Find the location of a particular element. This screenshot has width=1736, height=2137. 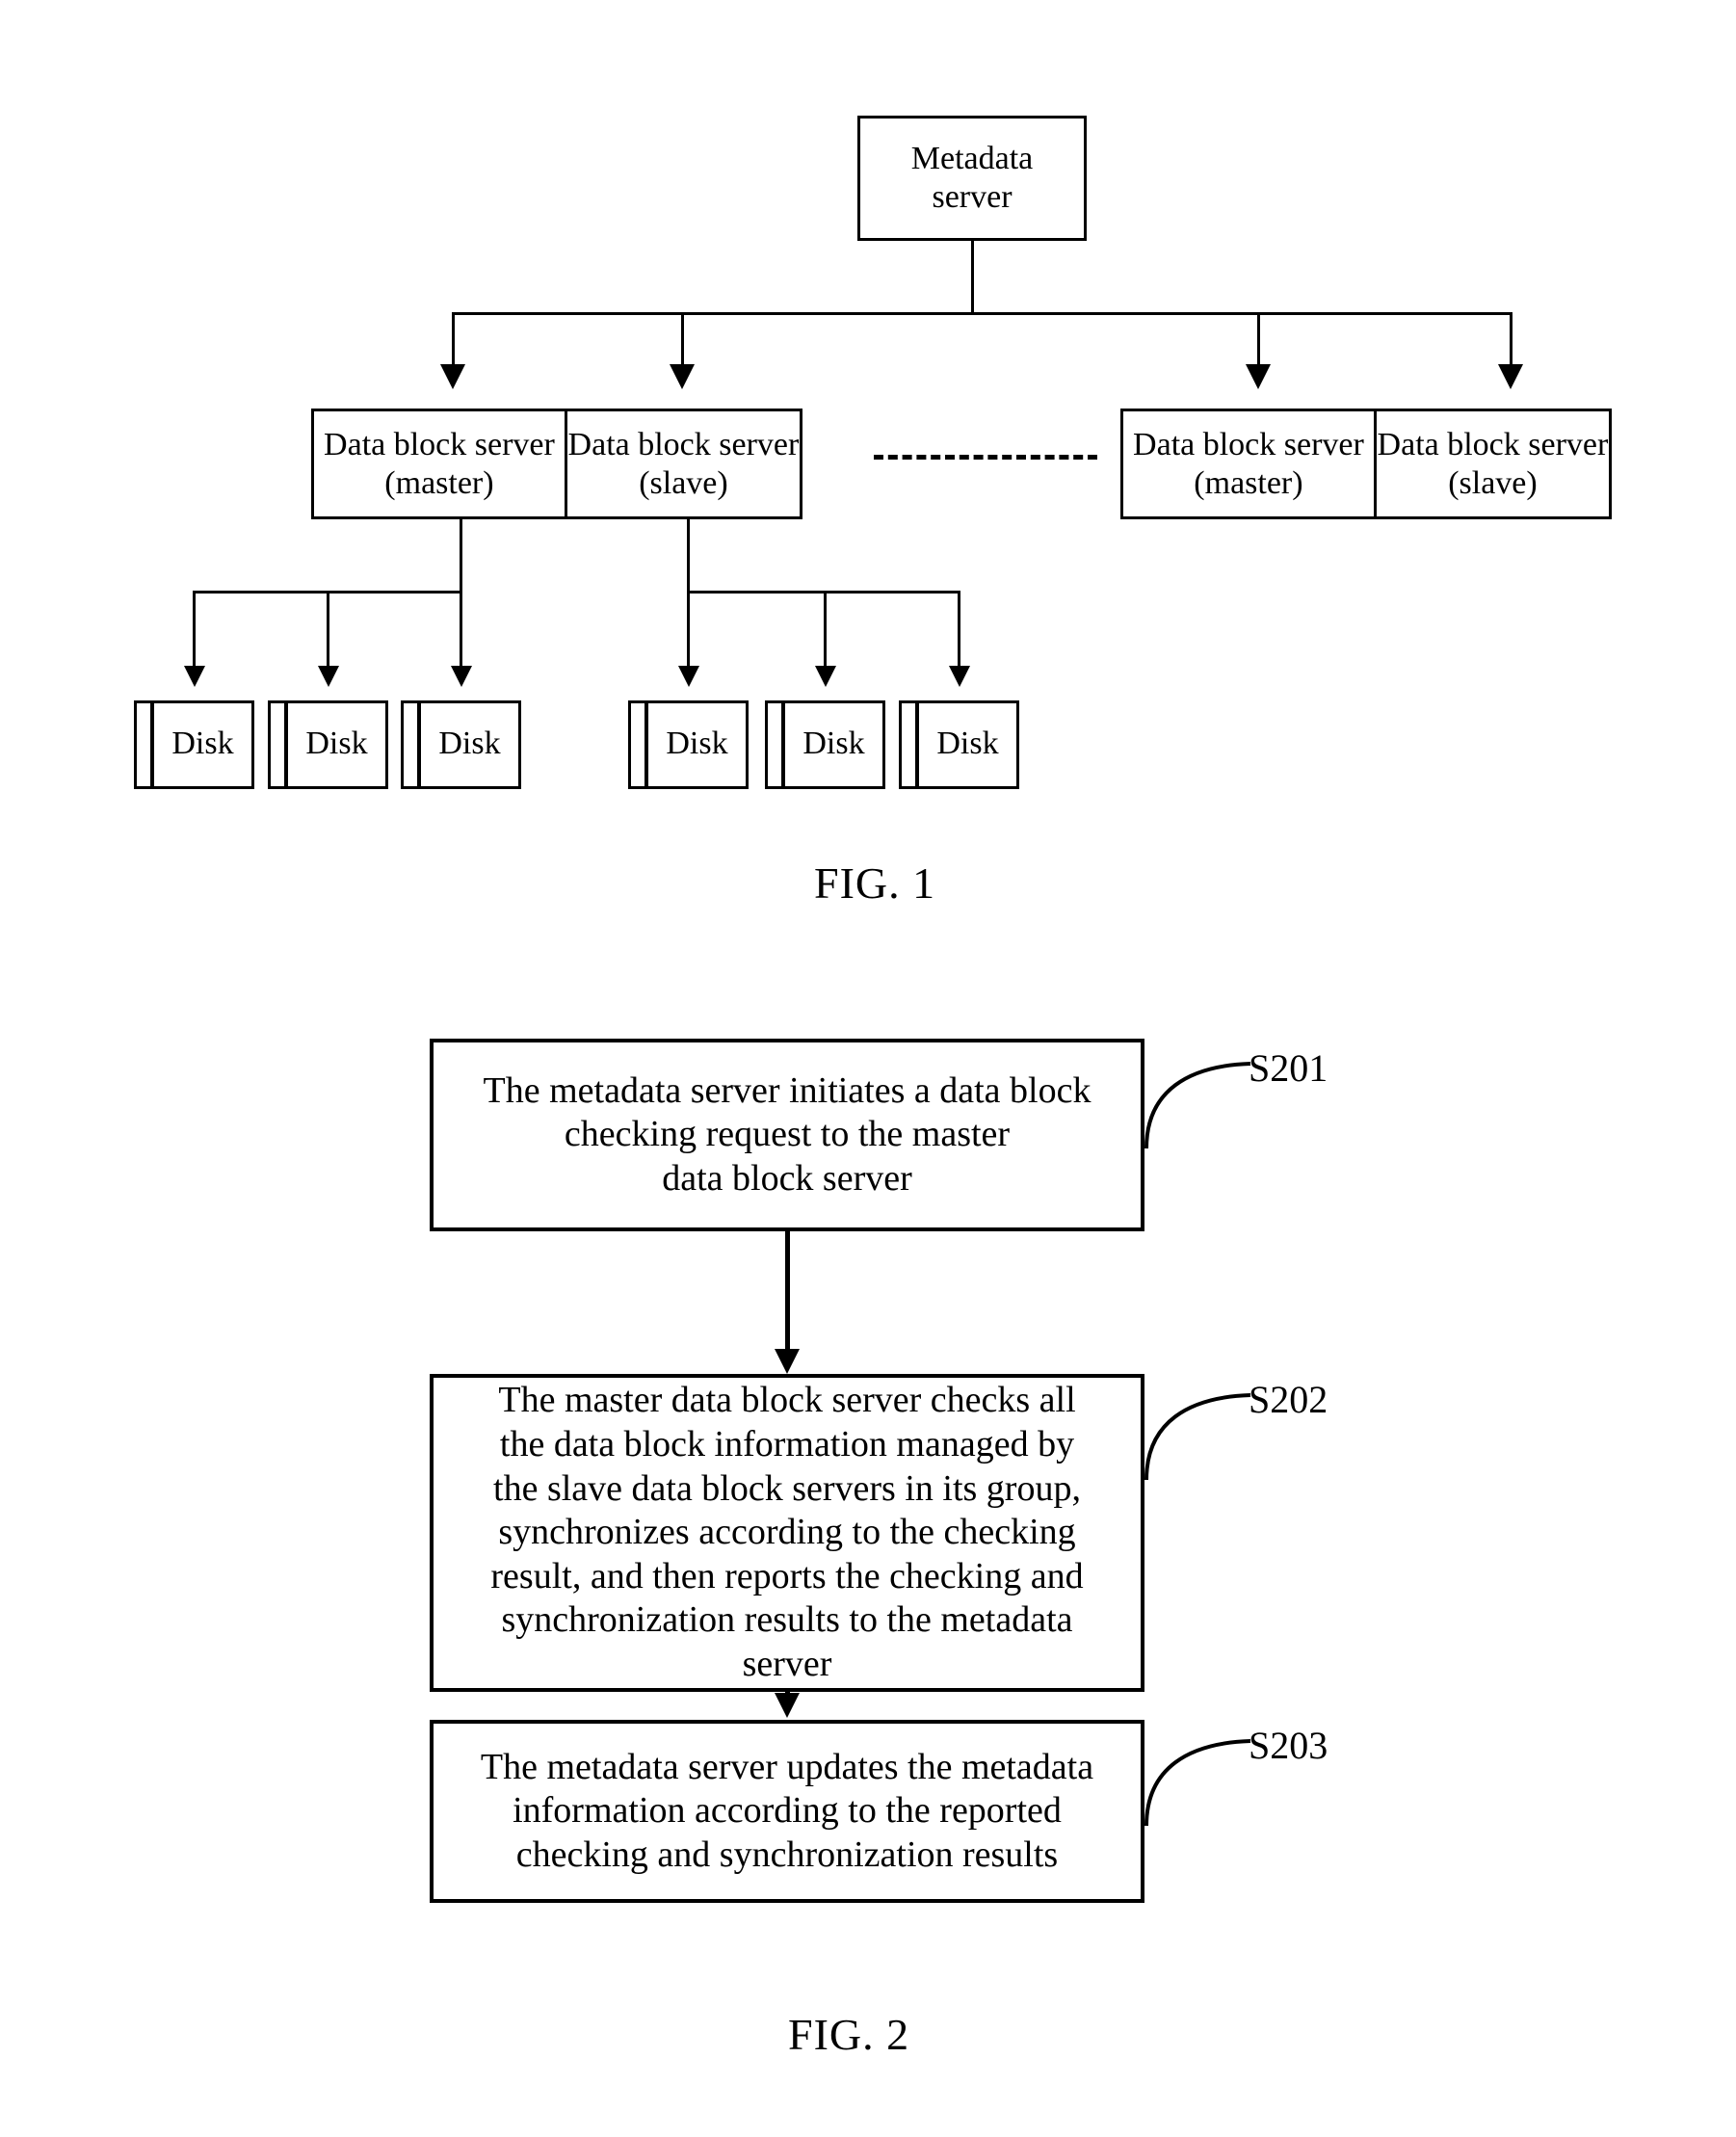

figure-1-caption: FIG. 1 is located at coordinates (875, 883).